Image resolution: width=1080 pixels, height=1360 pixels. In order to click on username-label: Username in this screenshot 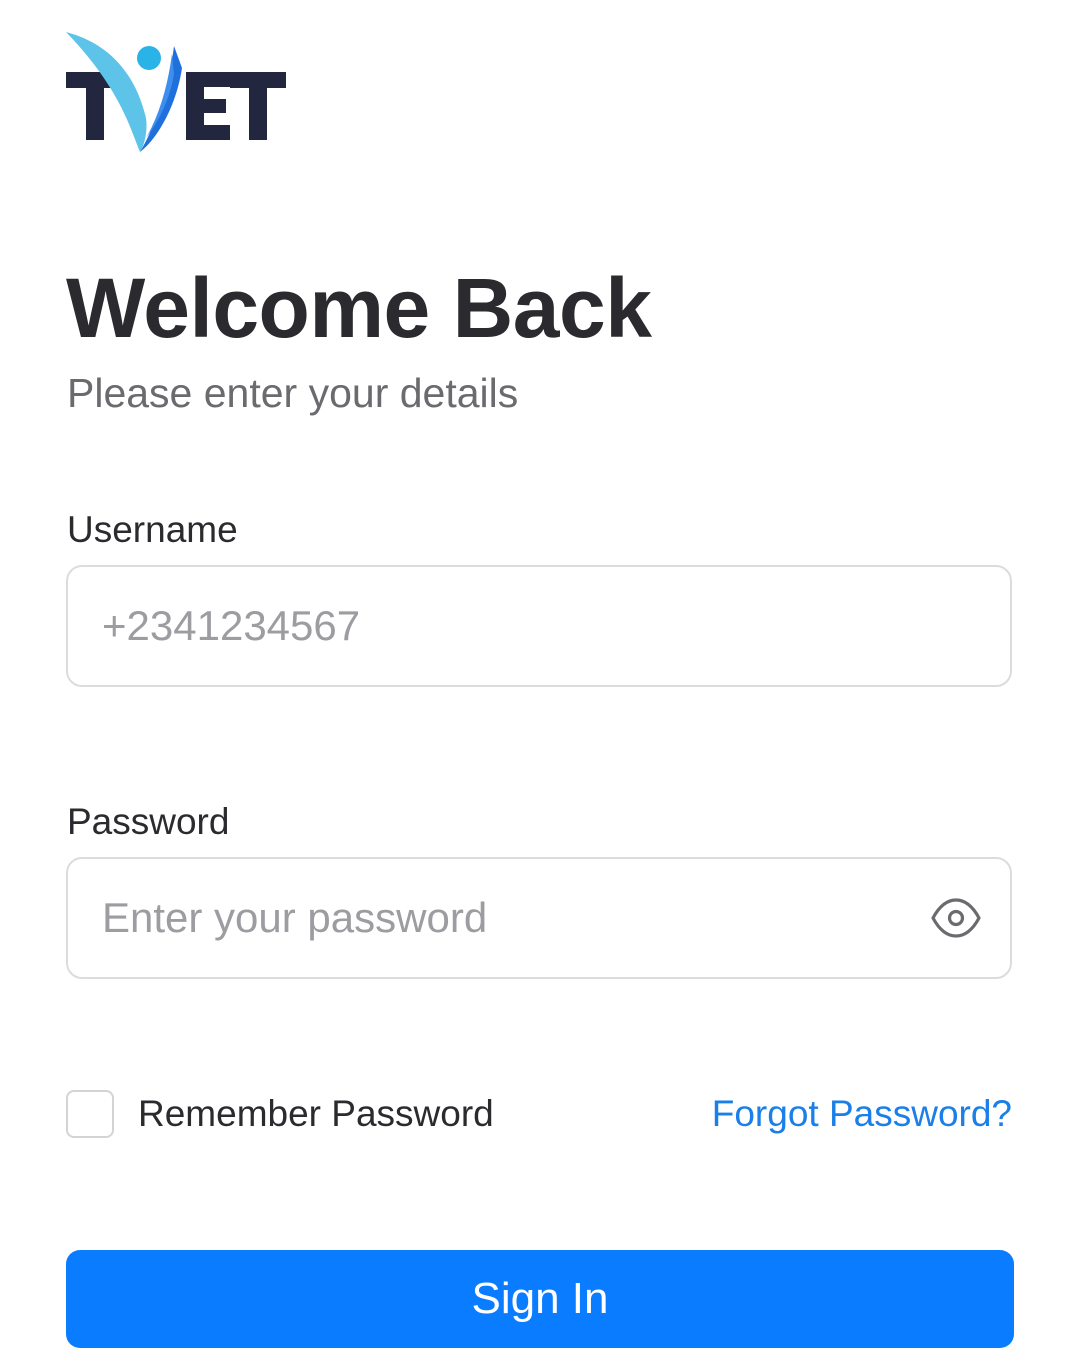, I will do `click(152, 529)`.